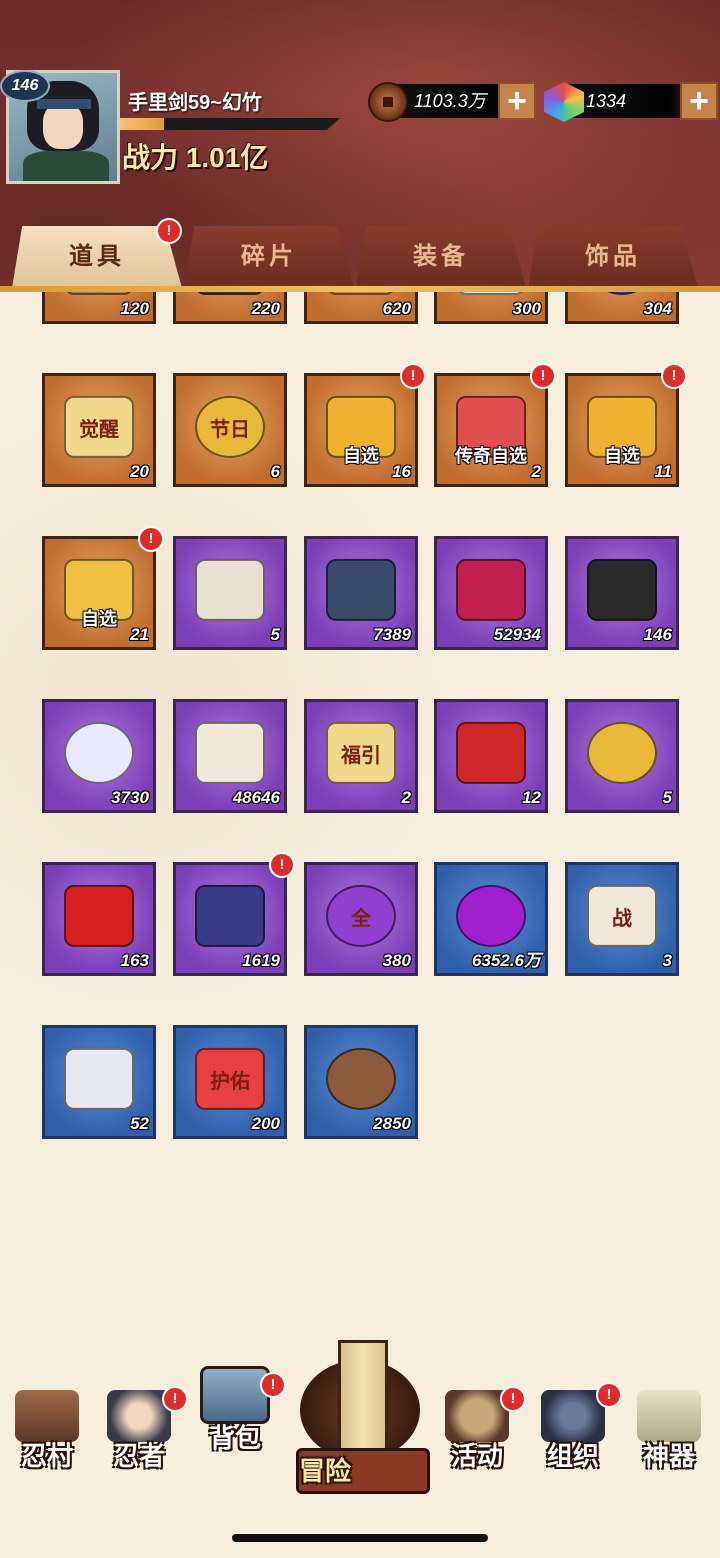  What do you see at coordinates (657, 308) in the screenshot?
I see `item-count: 304` at bounding box center [657, 308].